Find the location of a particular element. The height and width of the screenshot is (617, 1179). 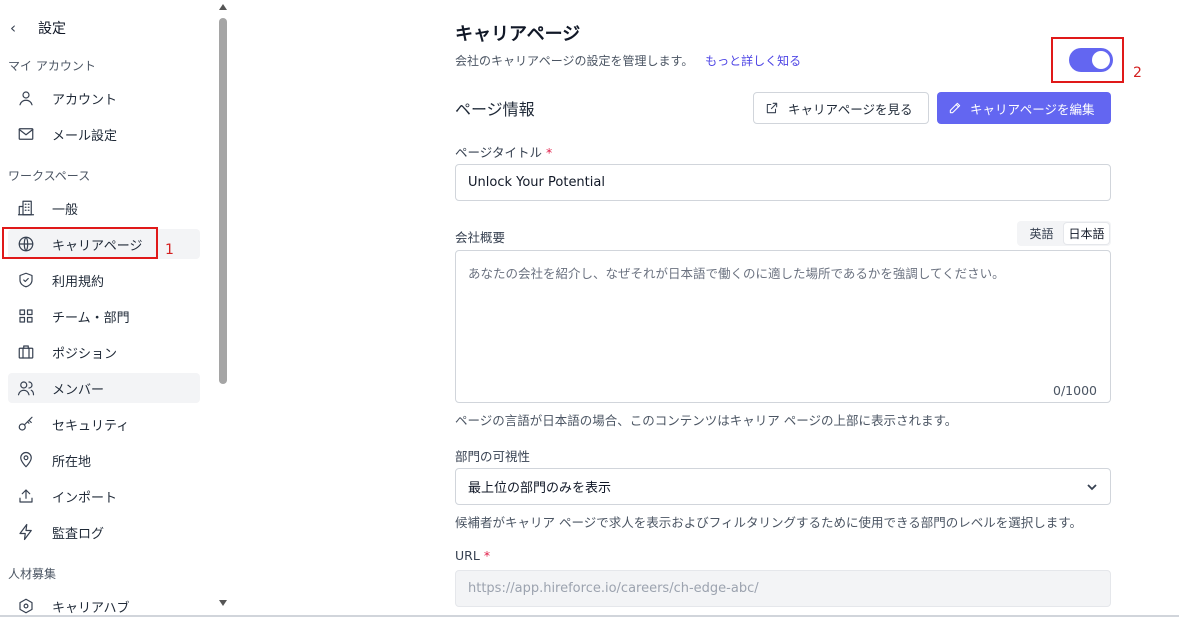

section-recruiting: 人材募集 is located at coordinates (32, 574).